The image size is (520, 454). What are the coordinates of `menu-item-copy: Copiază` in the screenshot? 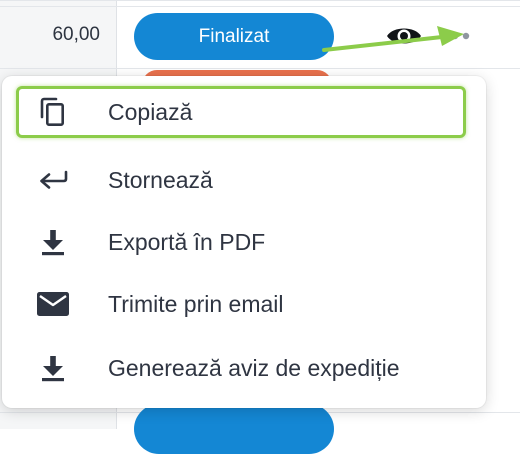 It's located at (244, 112).